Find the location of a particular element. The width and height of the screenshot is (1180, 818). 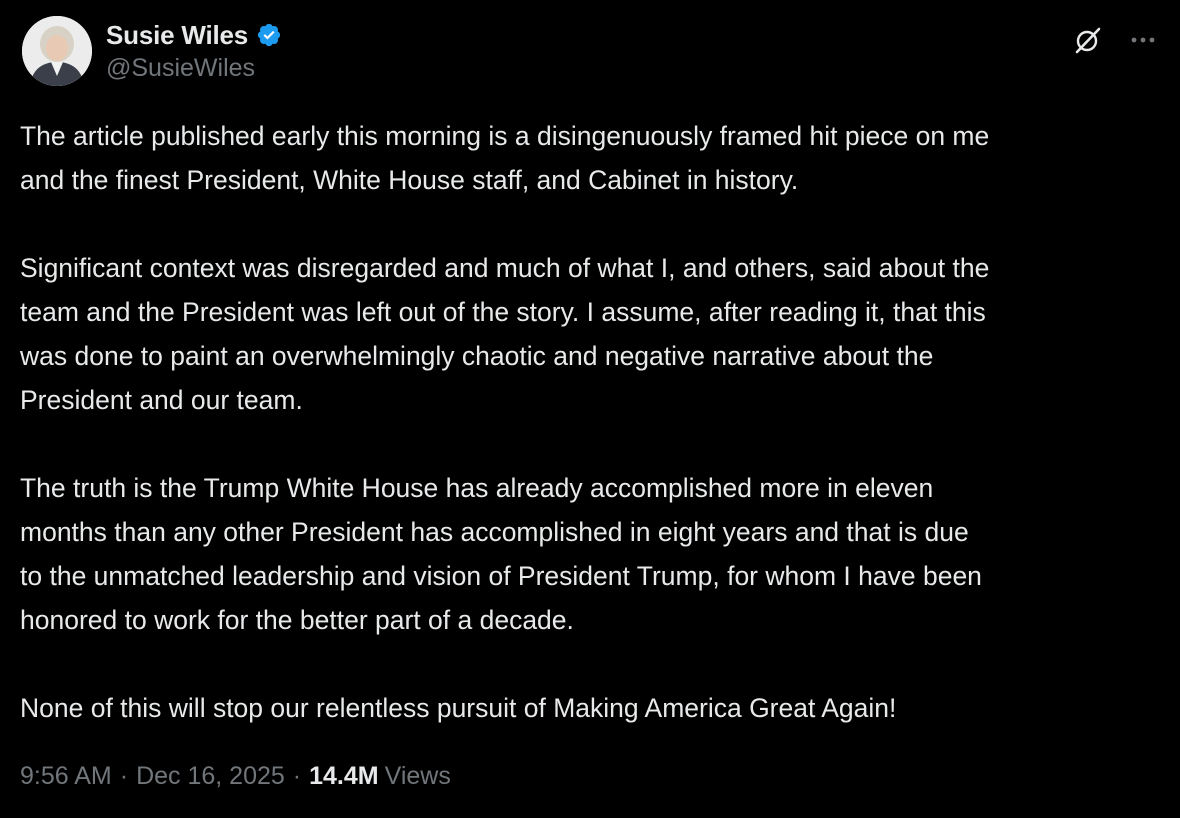

tweet-date: Dec 16, 2025 is located at coordinates (210, 776).